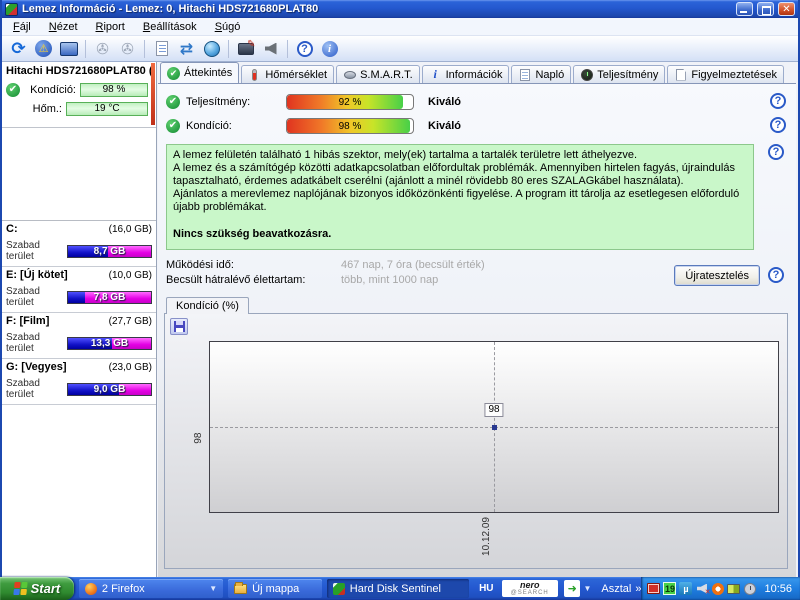 This screenshot has width=800, height=600. I want to click on tray-monitor-icon, so click(654, 588).